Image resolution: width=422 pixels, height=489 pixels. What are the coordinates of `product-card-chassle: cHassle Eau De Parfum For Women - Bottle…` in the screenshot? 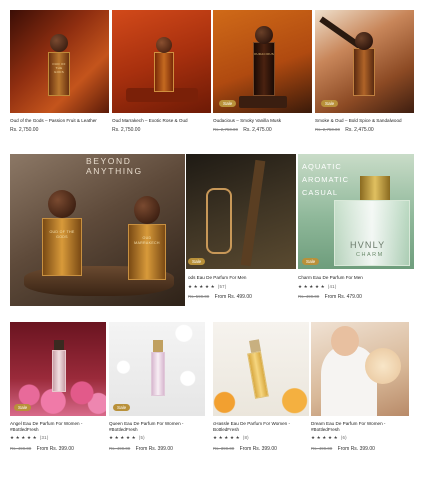 It's located at (261, 389).